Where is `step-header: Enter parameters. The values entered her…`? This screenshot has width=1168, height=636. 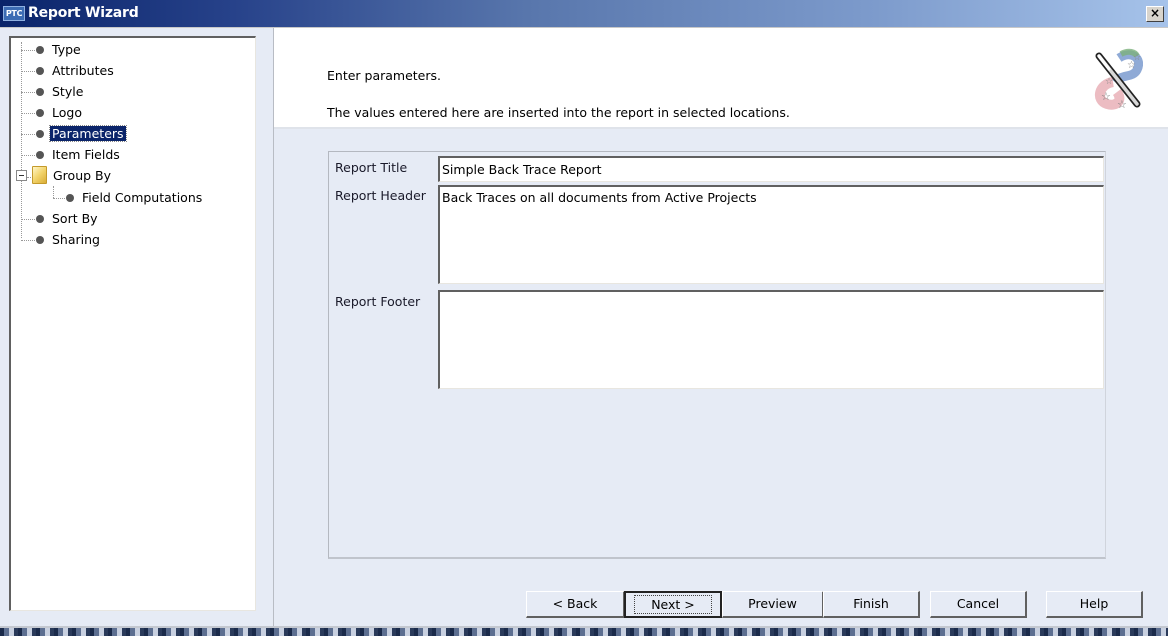
step-header: Enter parameters. The values entered her… is located at coordinates (721, 78).